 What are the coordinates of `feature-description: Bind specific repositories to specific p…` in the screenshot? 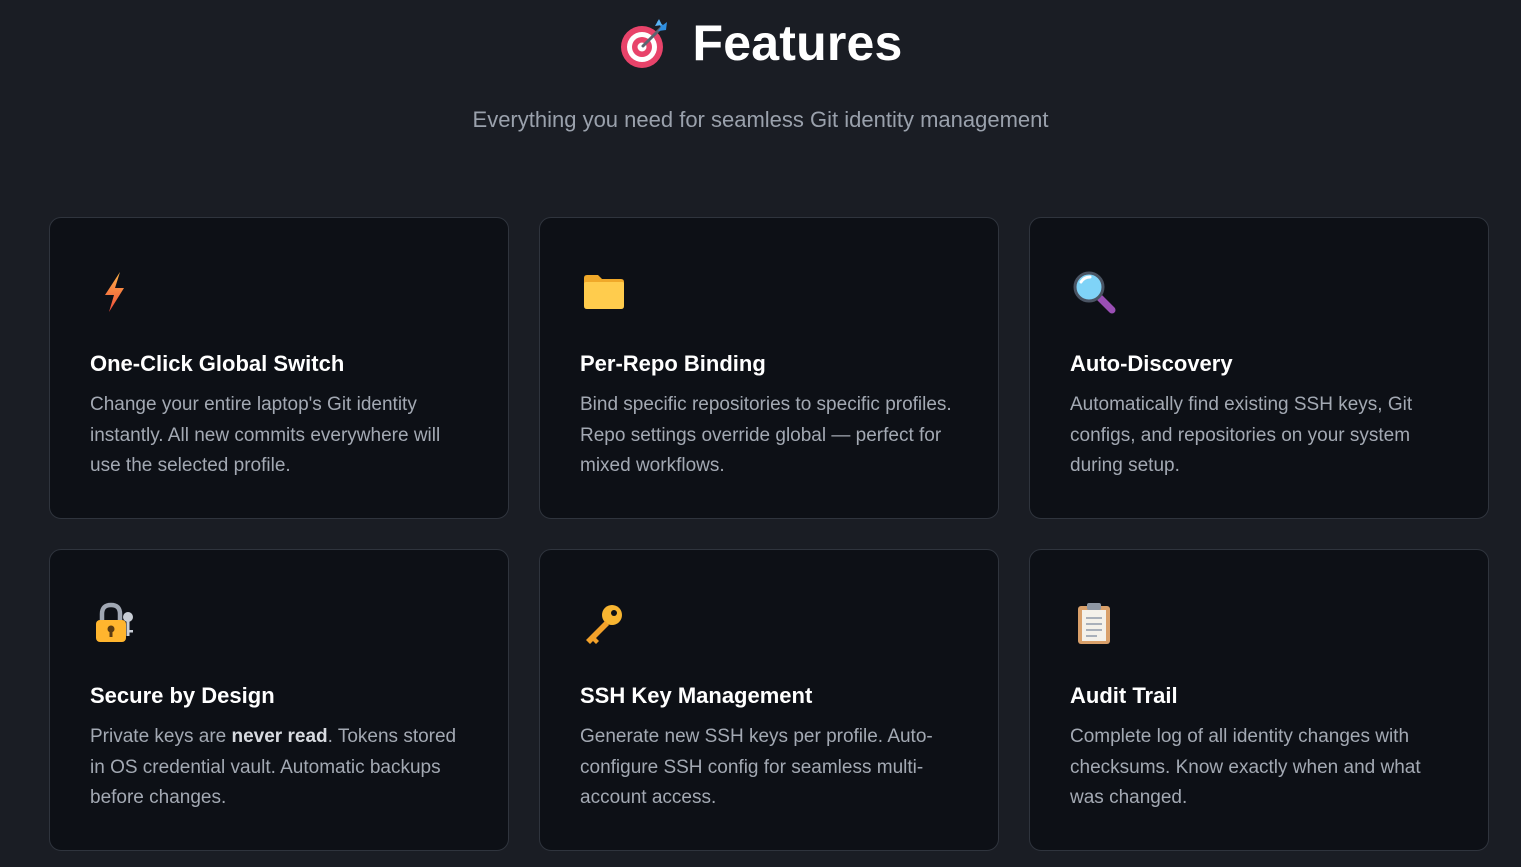 It's located at (766, 435).